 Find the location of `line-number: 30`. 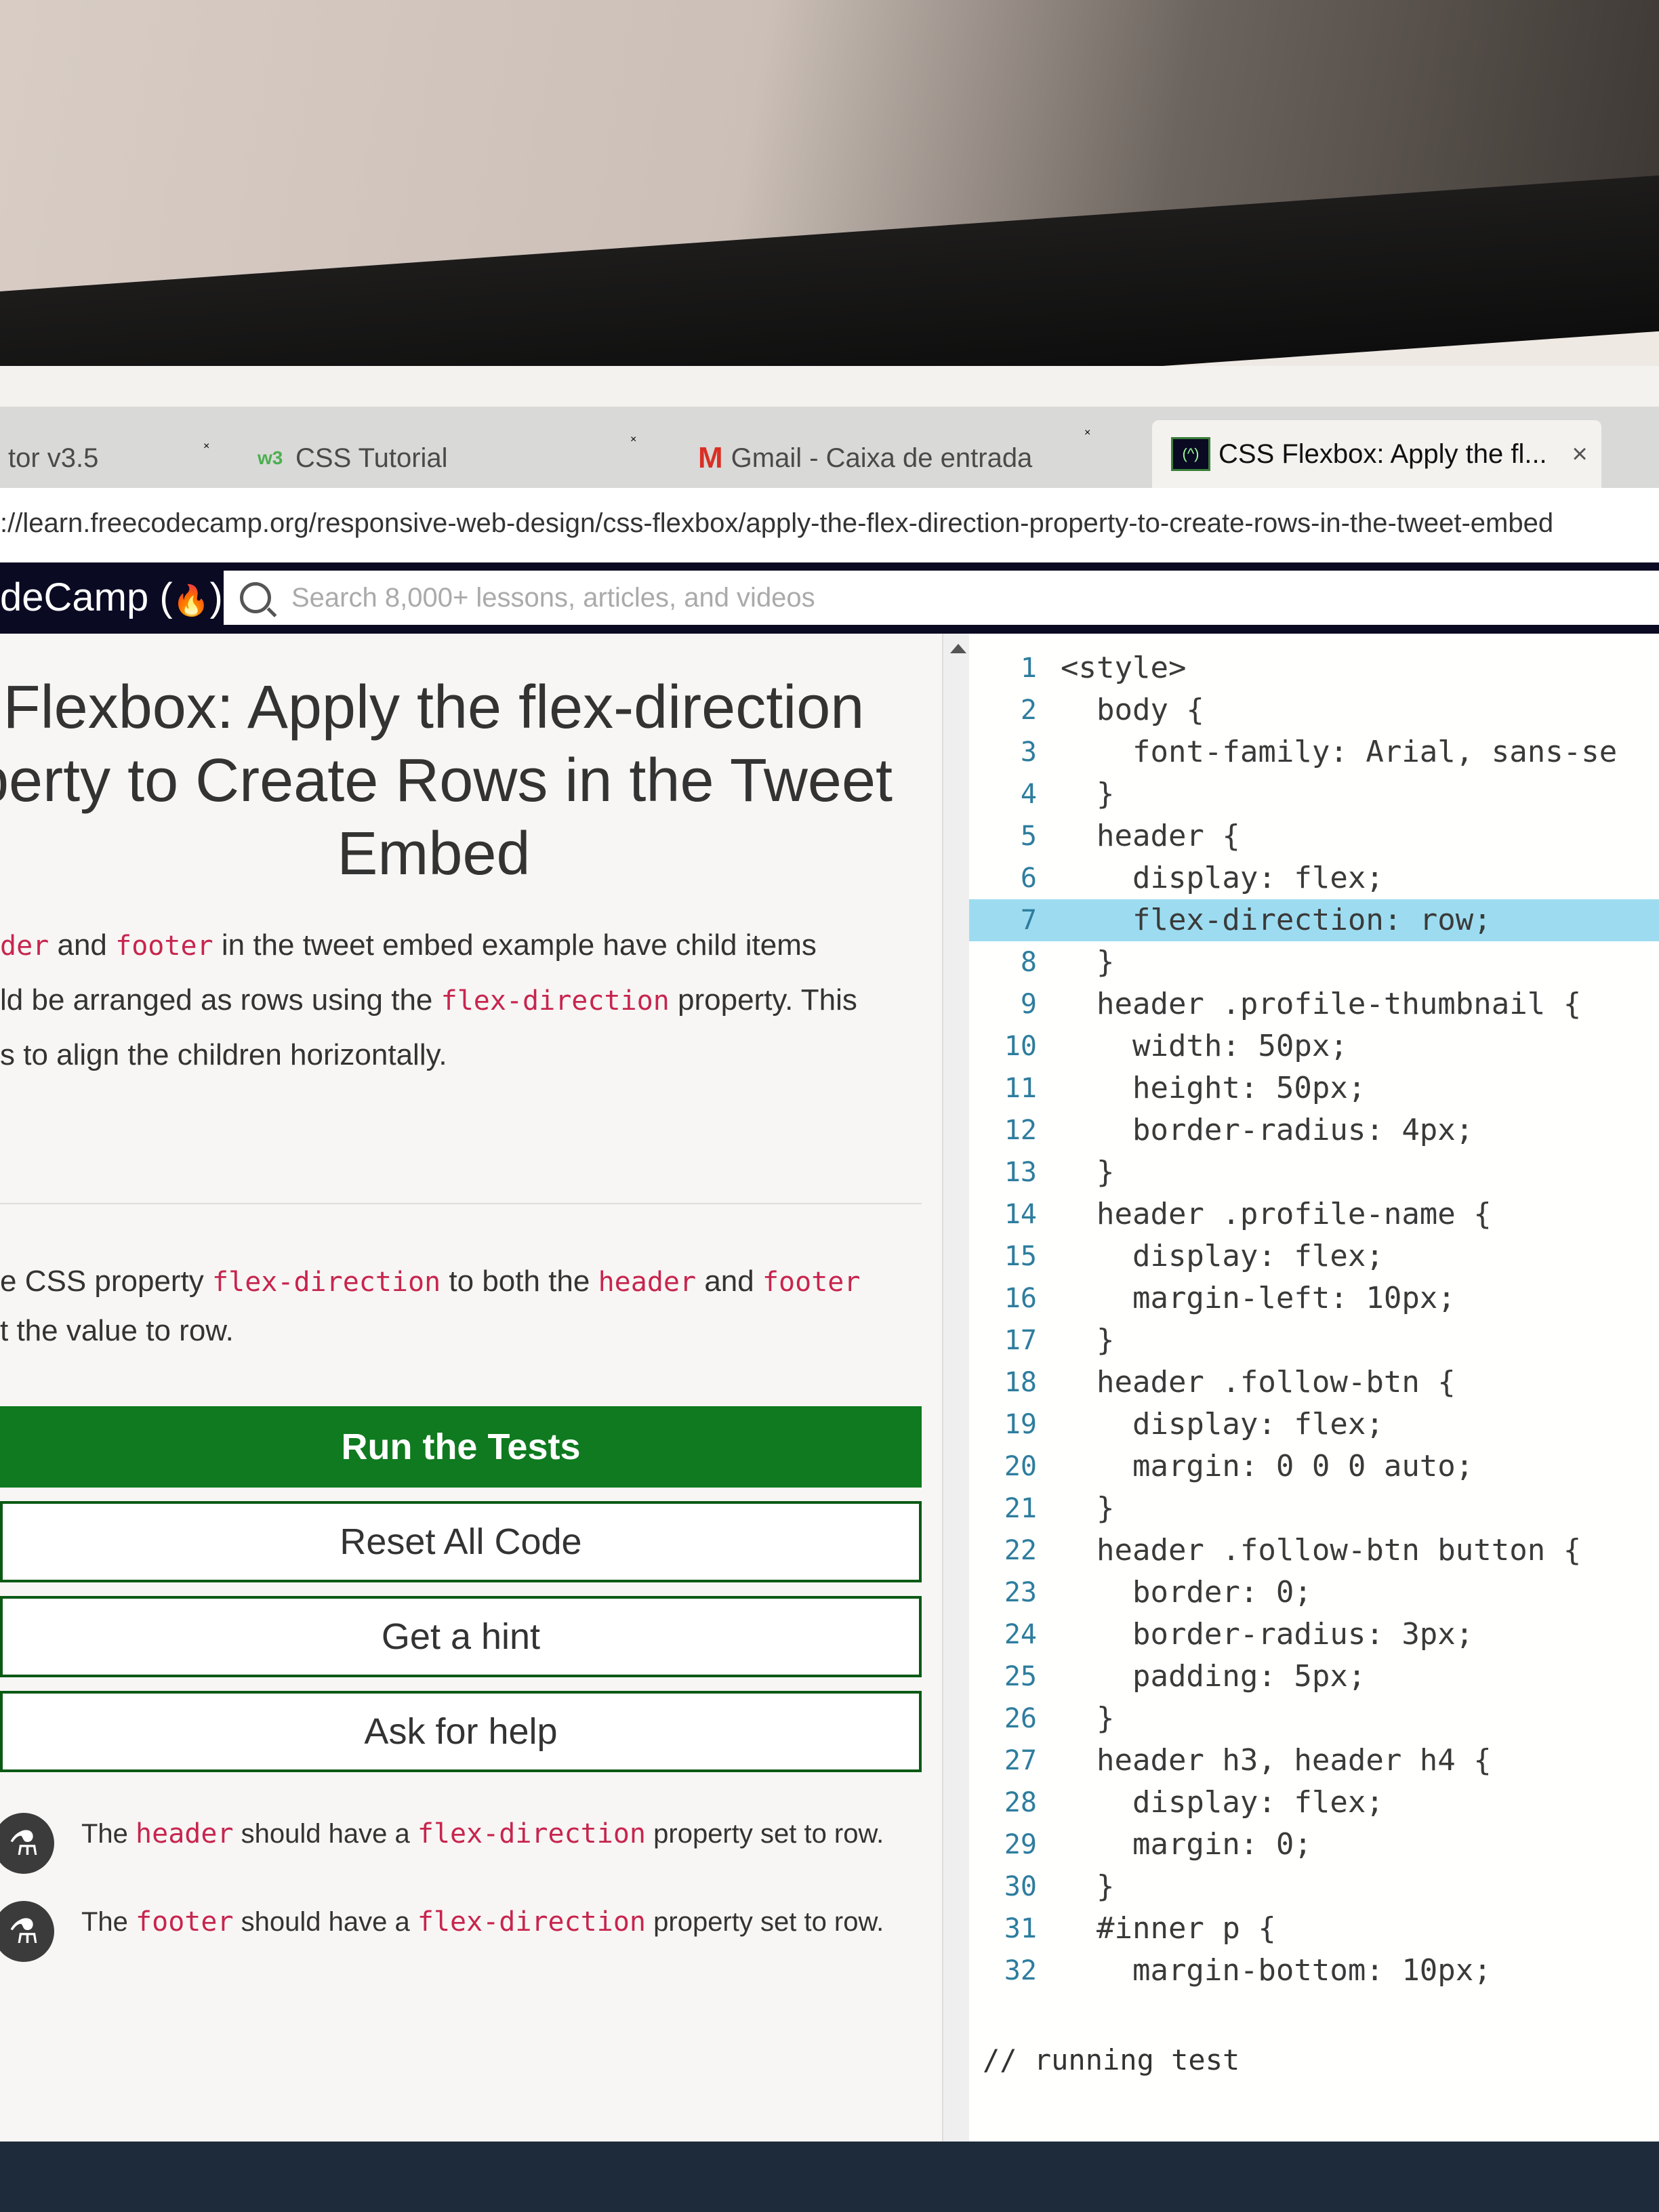

line-number: 30 is located at coordinates (1021, 1887).